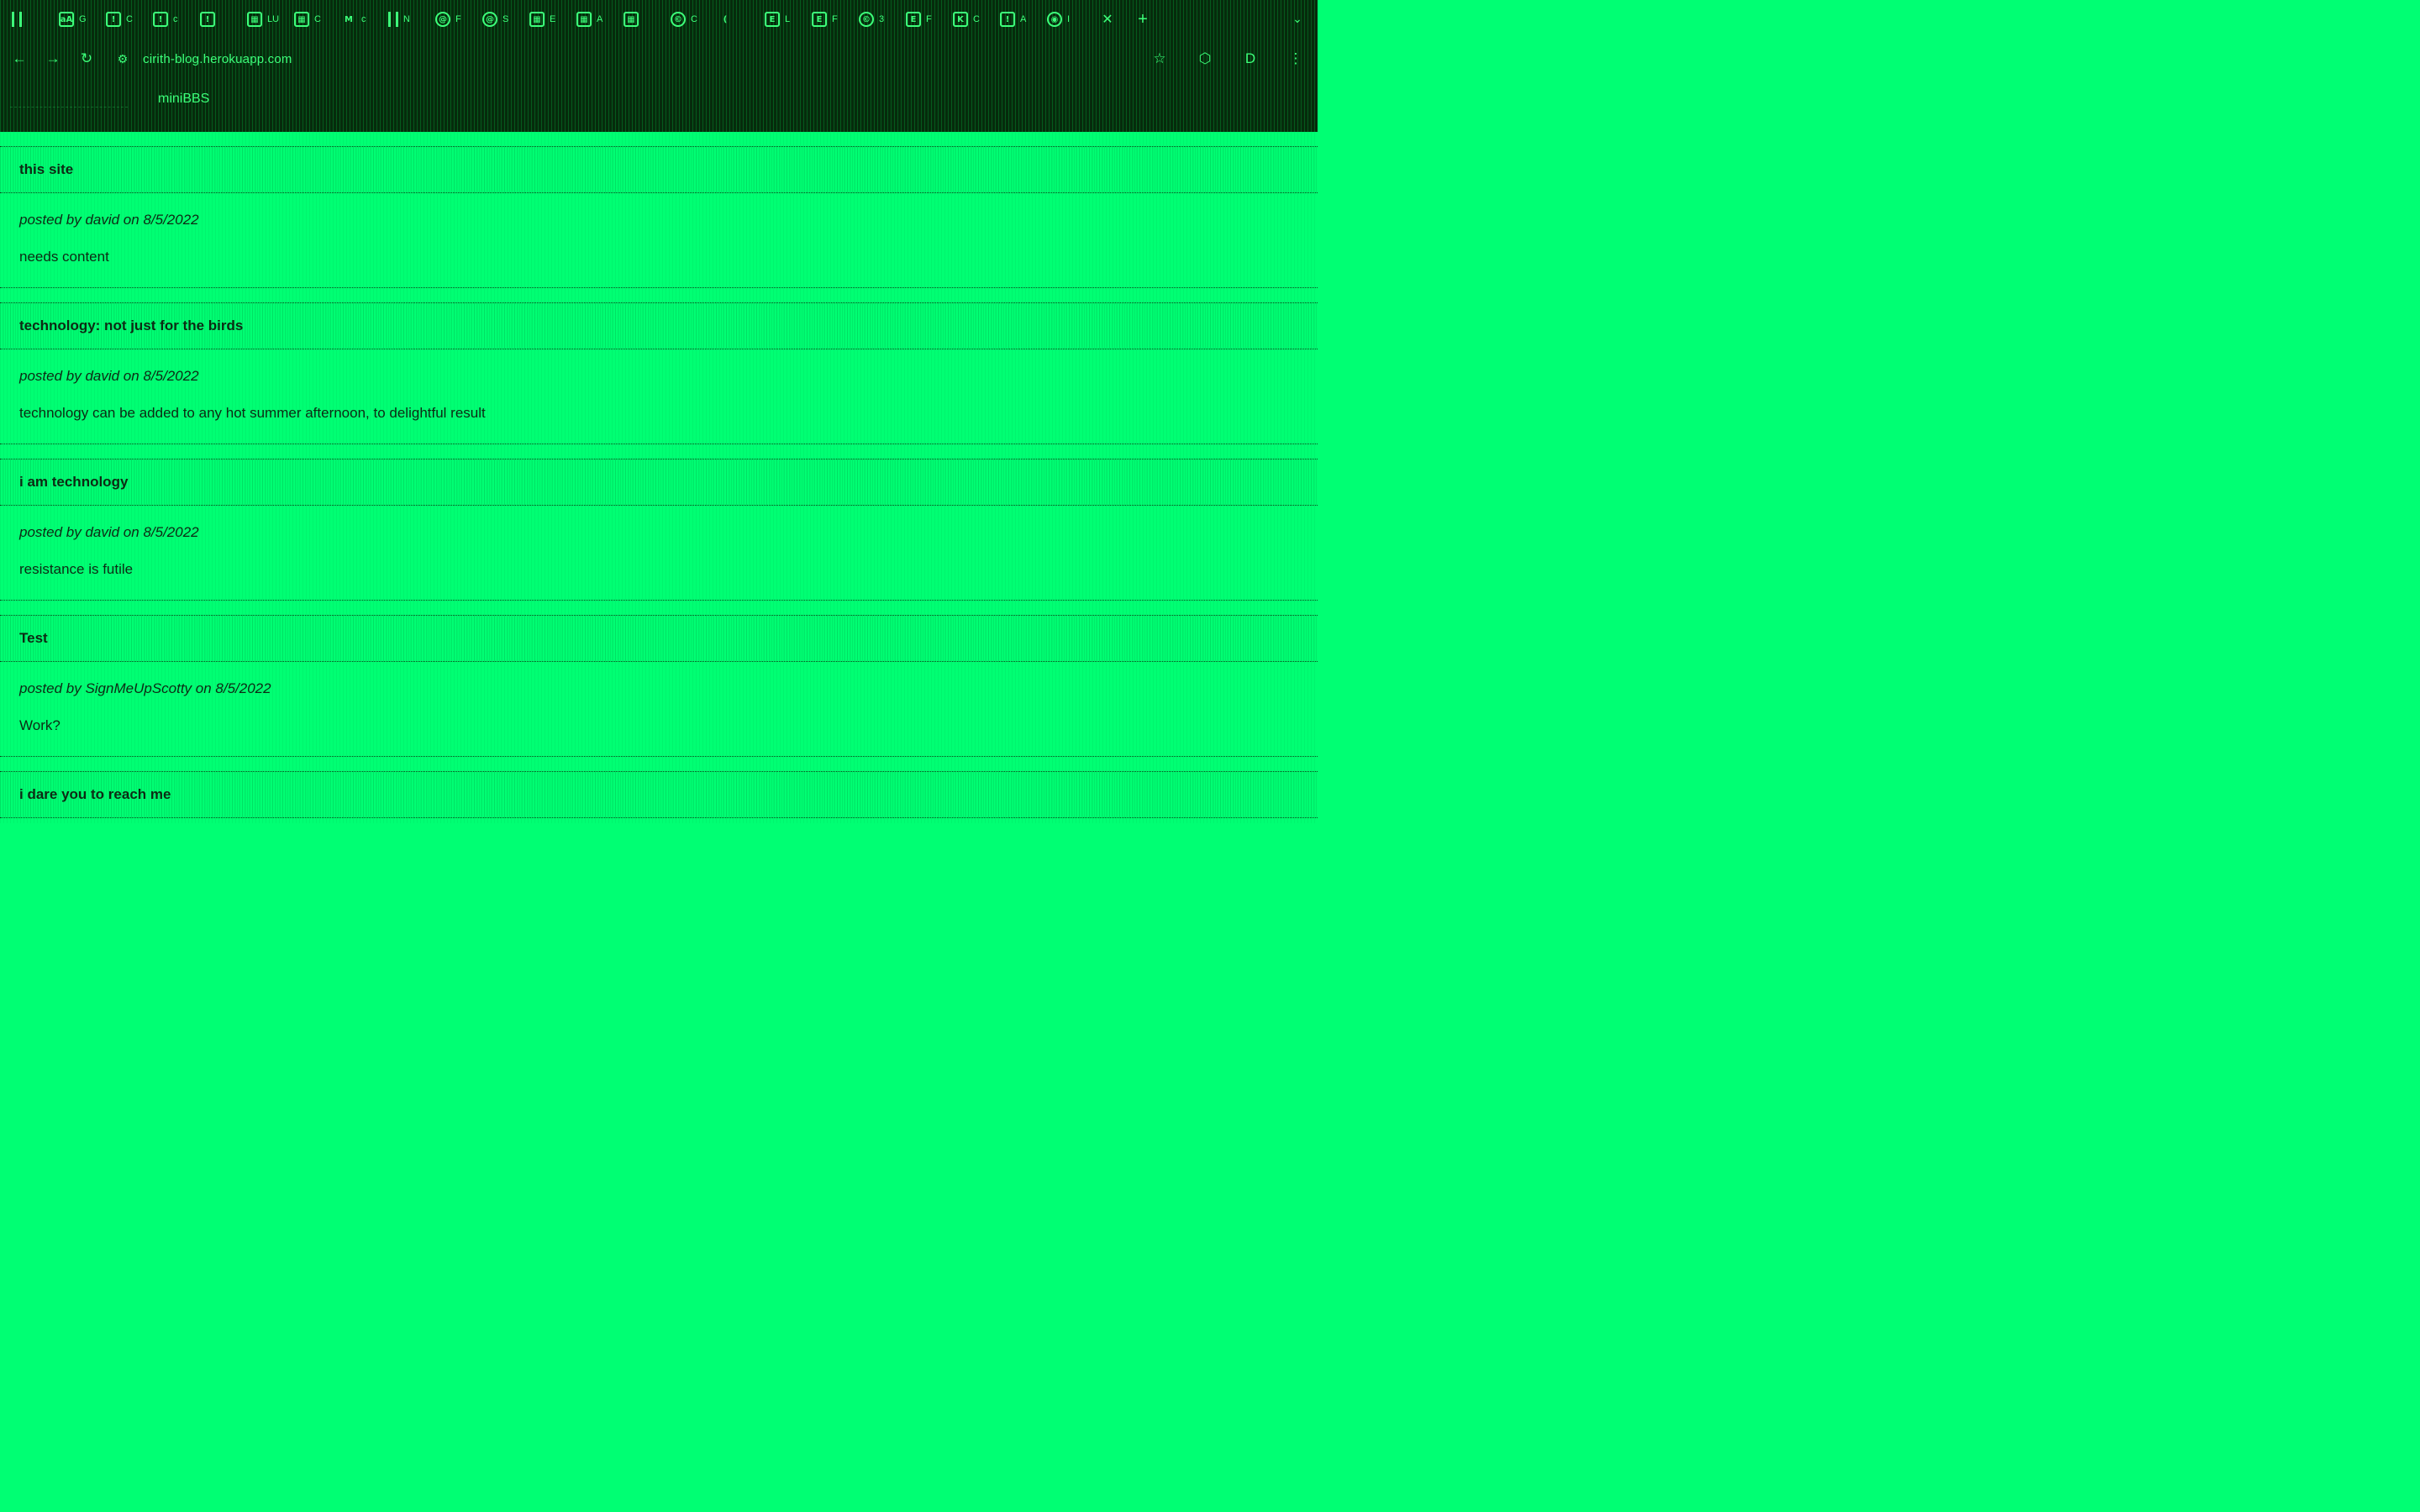 The height and width of the screenshot is (1512, 2420). I want to click on browser-tab: © 3, so click(877, 19).